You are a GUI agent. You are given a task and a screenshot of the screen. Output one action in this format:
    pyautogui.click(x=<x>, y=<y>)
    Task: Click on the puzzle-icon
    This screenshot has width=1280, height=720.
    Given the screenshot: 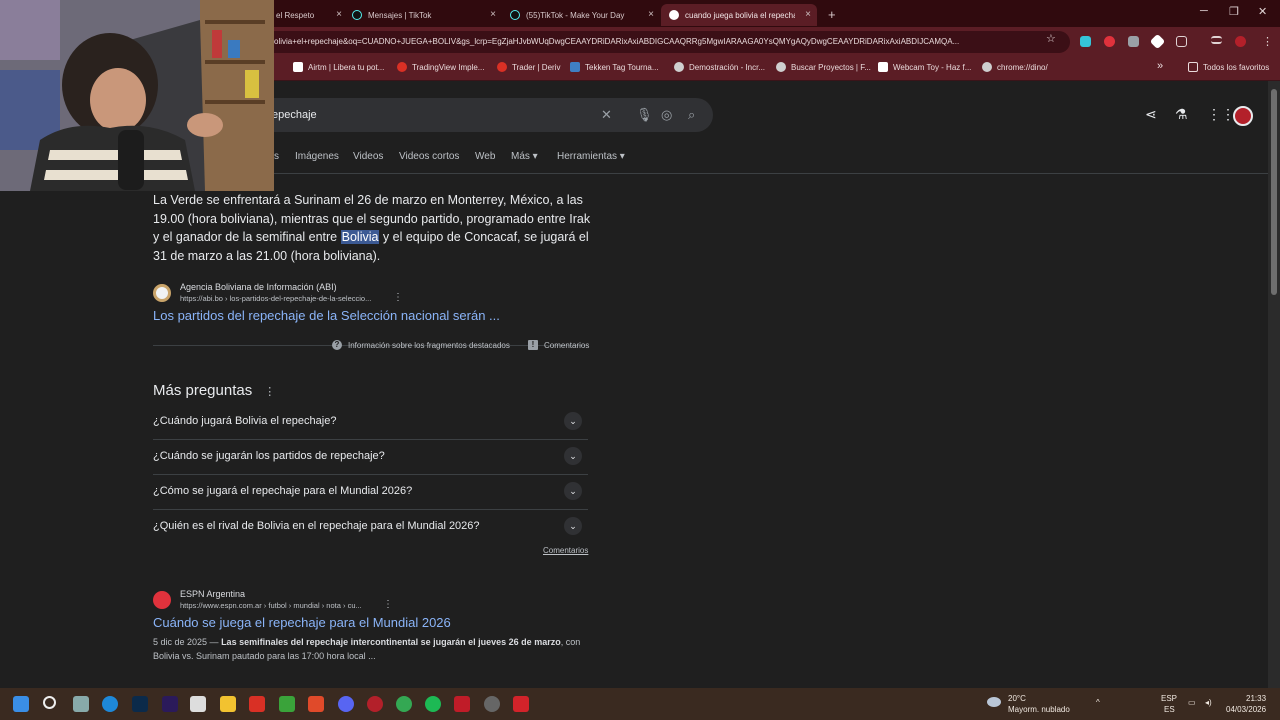 What is the action you would take?
    pyautogui.click(x=1181, y=41)
    